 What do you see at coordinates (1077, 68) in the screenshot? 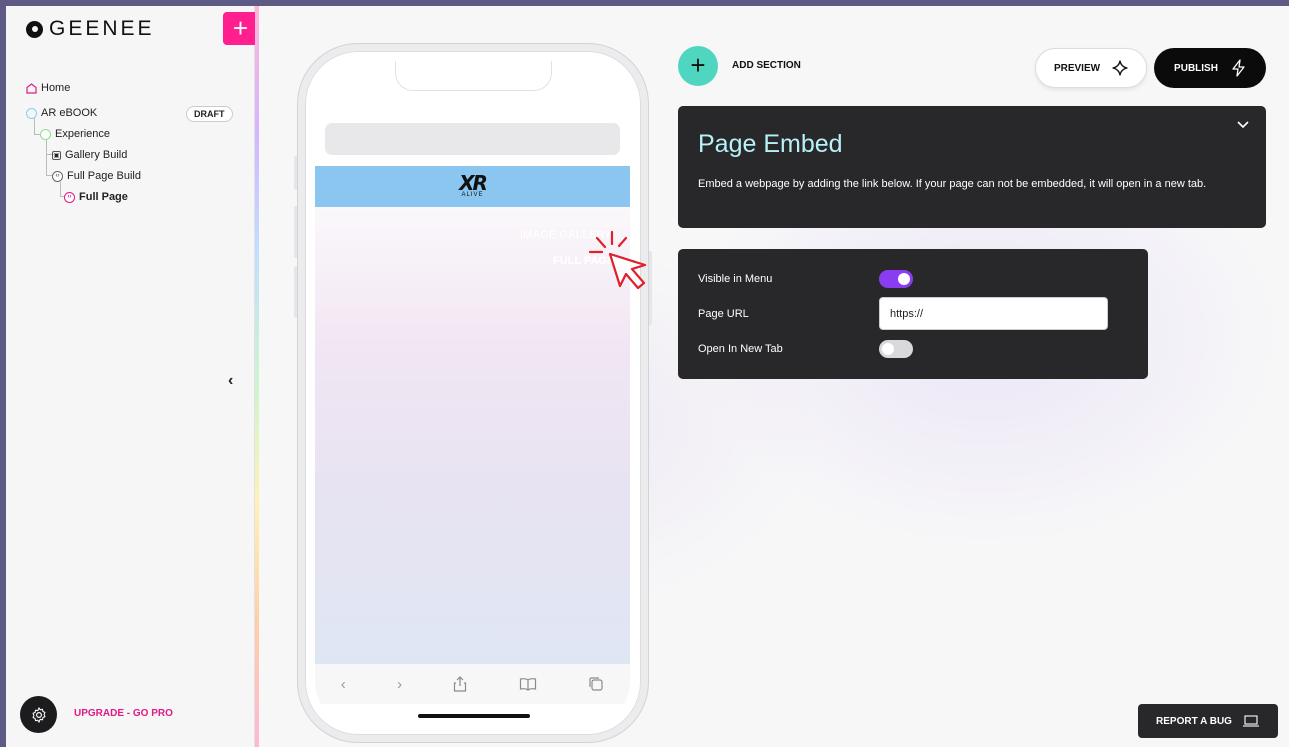
I see `preview-label: PREVIEW` at bounding box center [1077, 68].